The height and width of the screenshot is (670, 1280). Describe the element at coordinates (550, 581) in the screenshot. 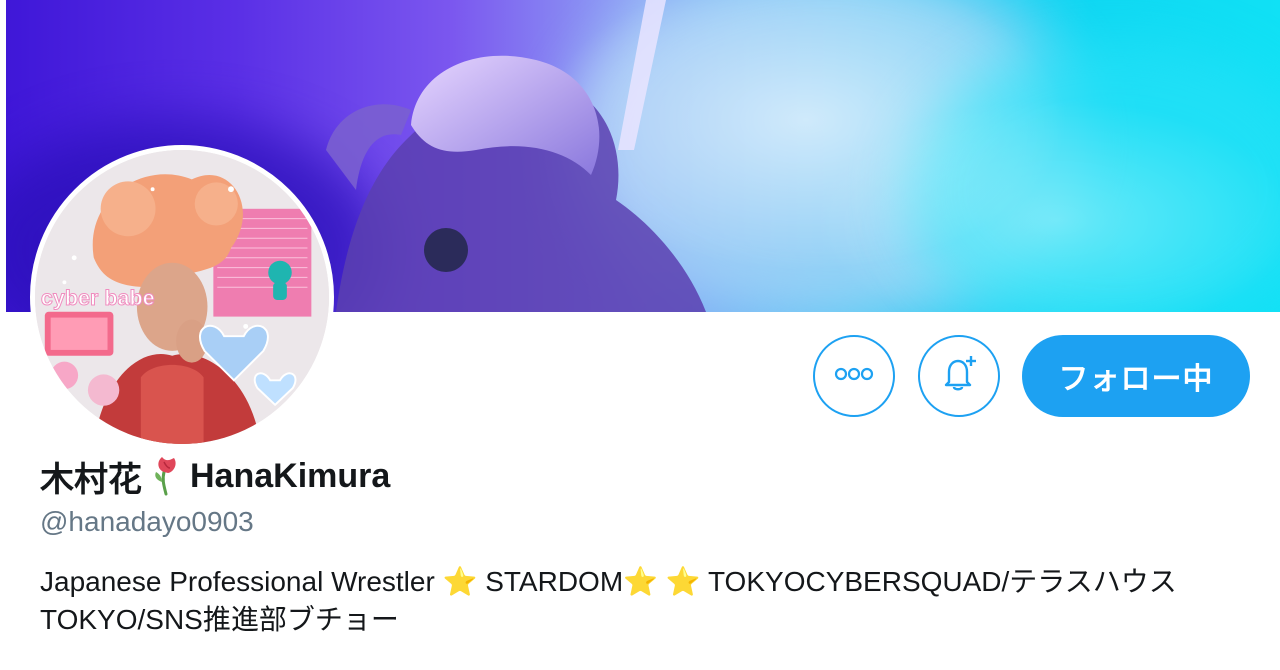

I see `bio-text-2: STARDOM` at that location.